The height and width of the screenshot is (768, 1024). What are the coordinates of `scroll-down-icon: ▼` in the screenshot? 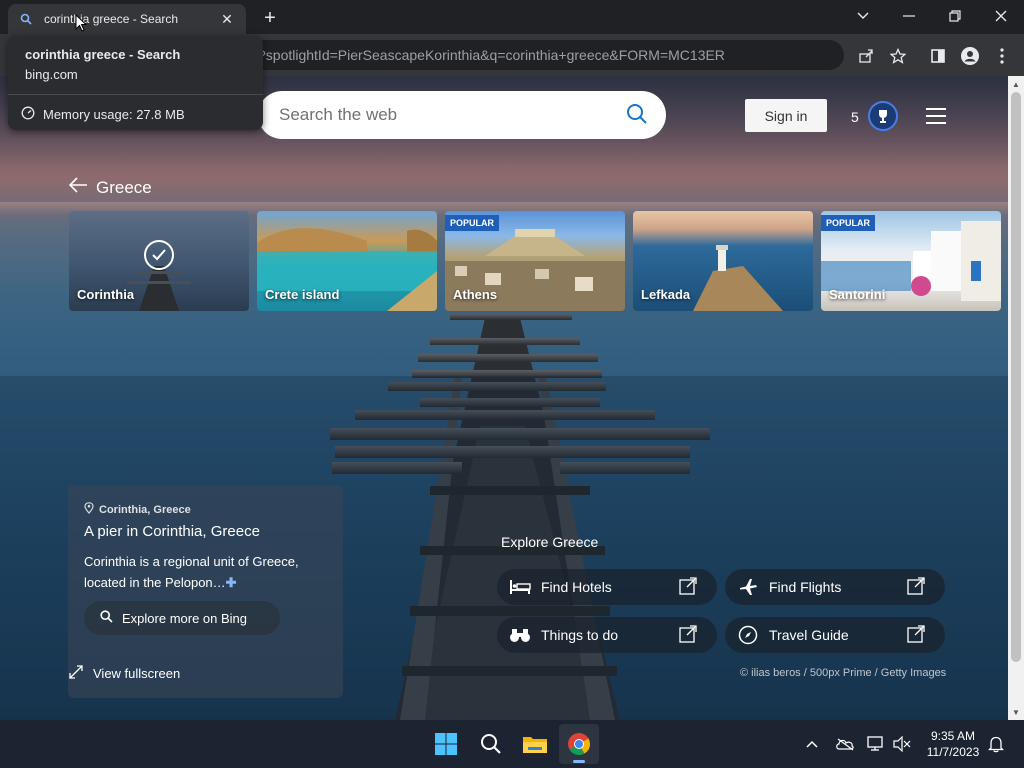 It's located at (1016, 712).